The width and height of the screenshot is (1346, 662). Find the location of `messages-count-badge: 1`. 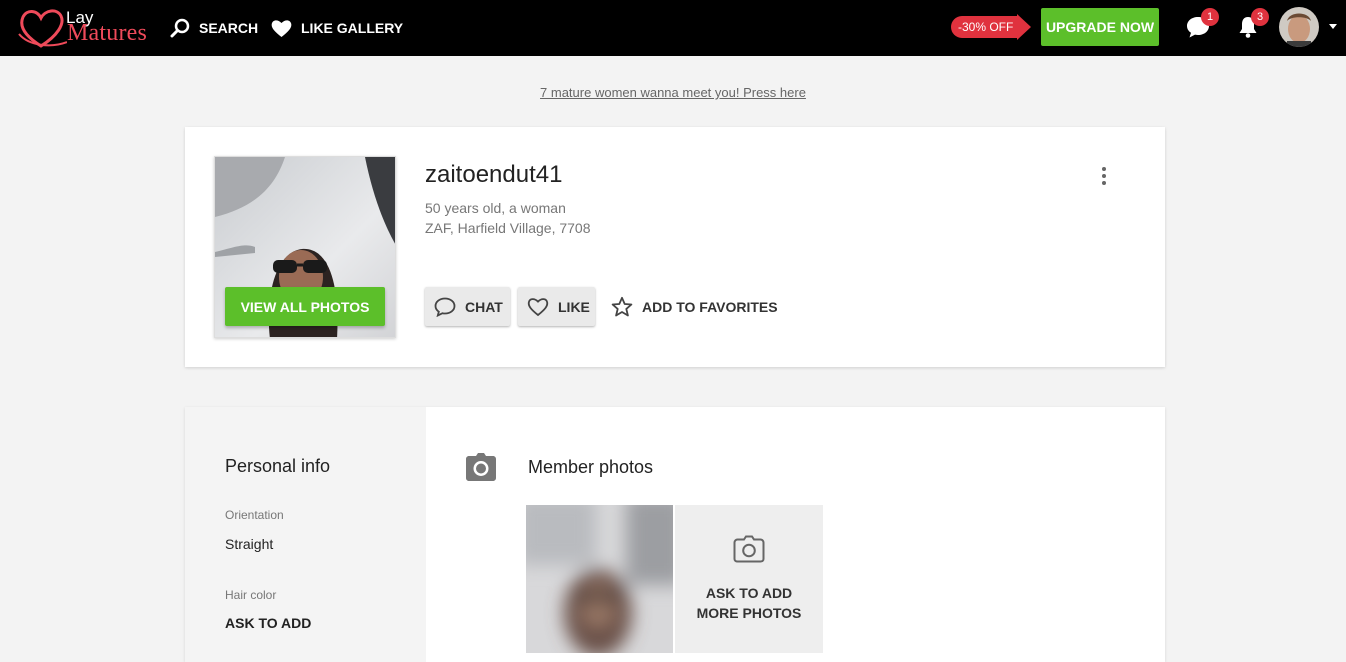

messages-count-badge: 1 is located at coordinates (1210, 17).